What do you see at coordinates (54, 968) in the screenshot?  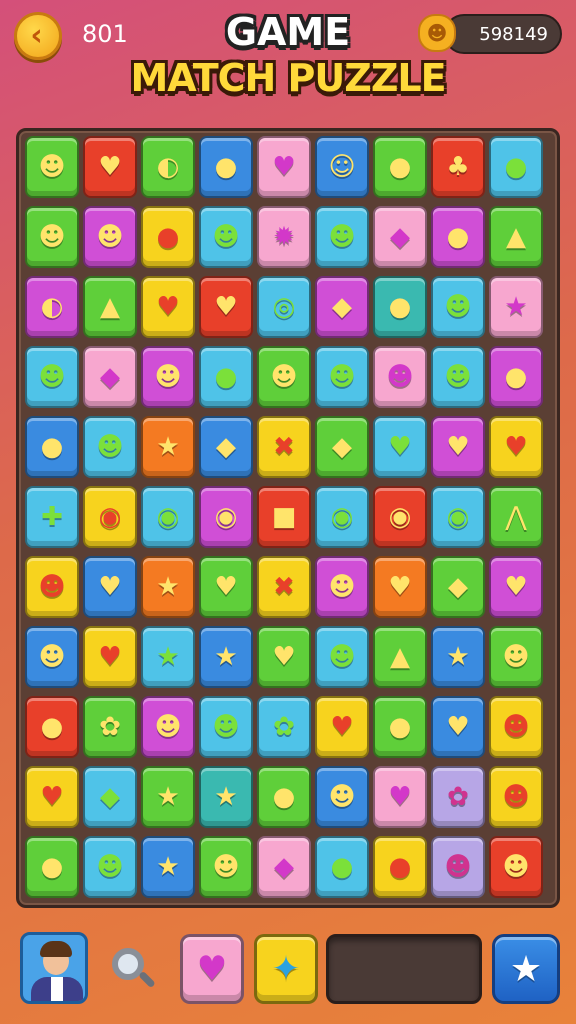 I see `player-avatar` at bounding box center [54, 968].